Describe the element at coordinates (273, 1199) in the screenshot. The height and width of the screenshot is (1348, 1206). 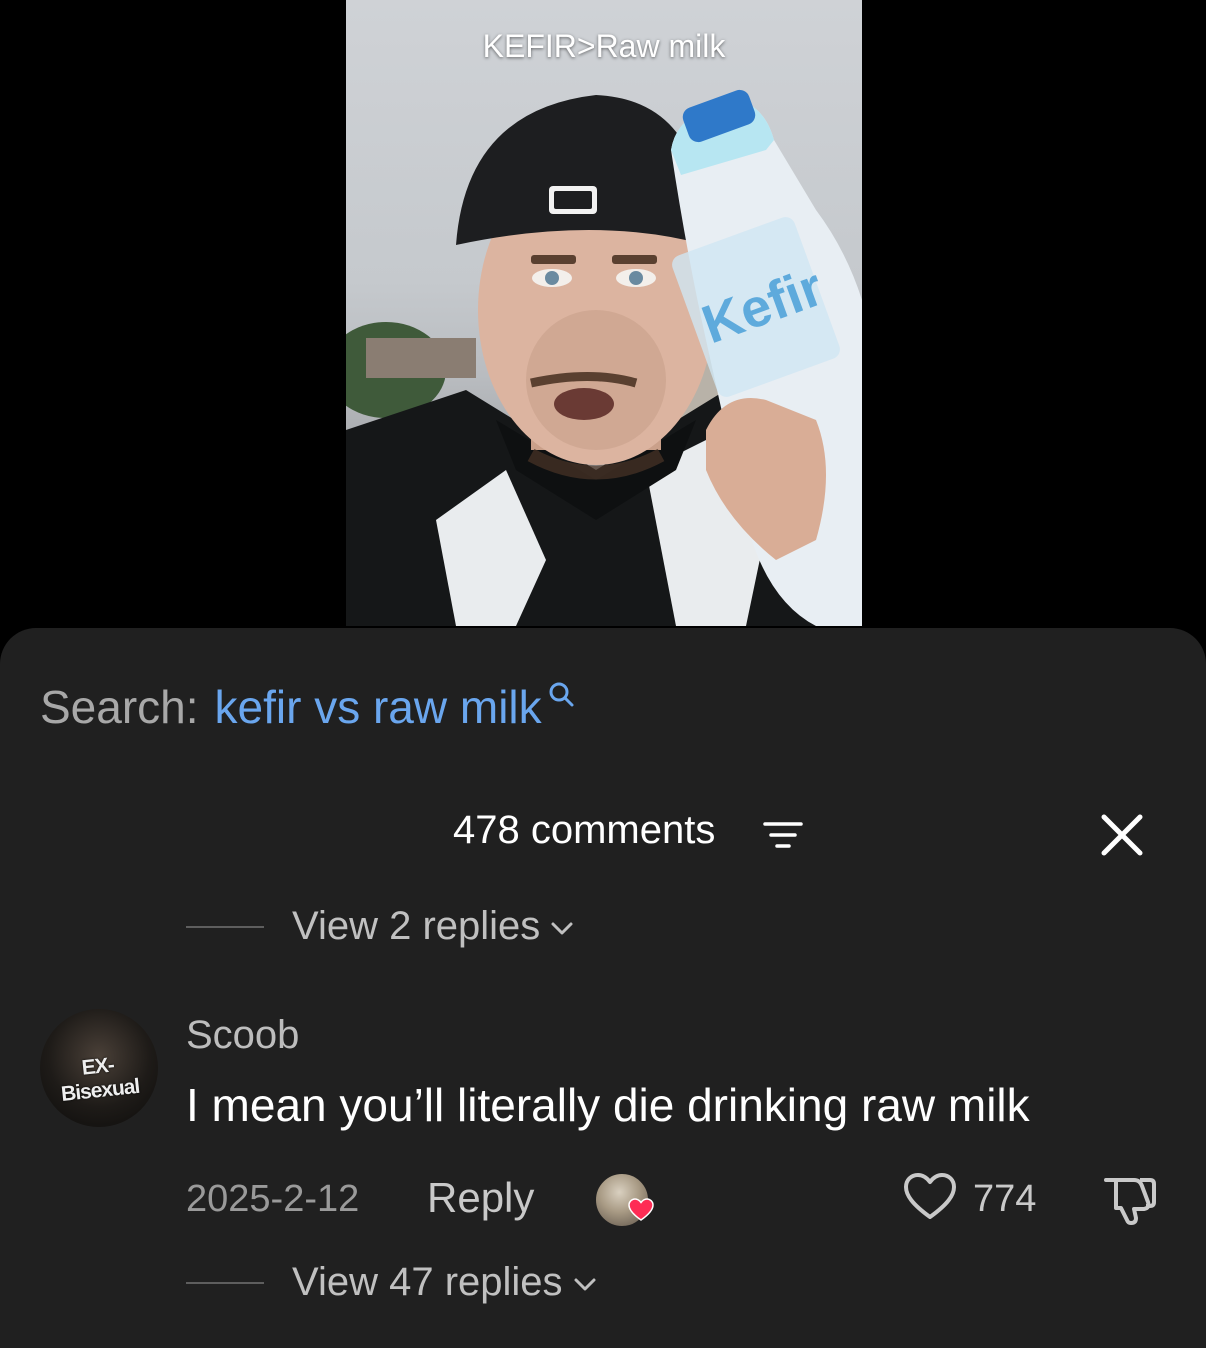
I see `comment-date: 2025-2-12` at that location.